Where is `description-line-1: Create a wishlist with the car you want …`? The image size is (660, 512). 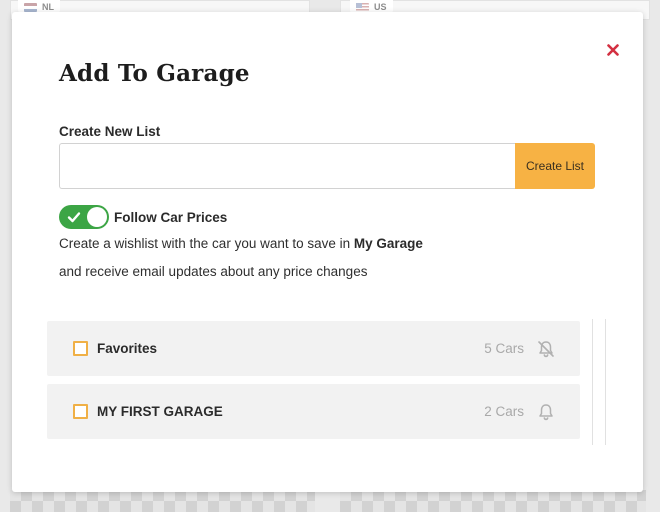 description-line-1: Create a wishlist with the car you want … is located at coordinates (241, 243).